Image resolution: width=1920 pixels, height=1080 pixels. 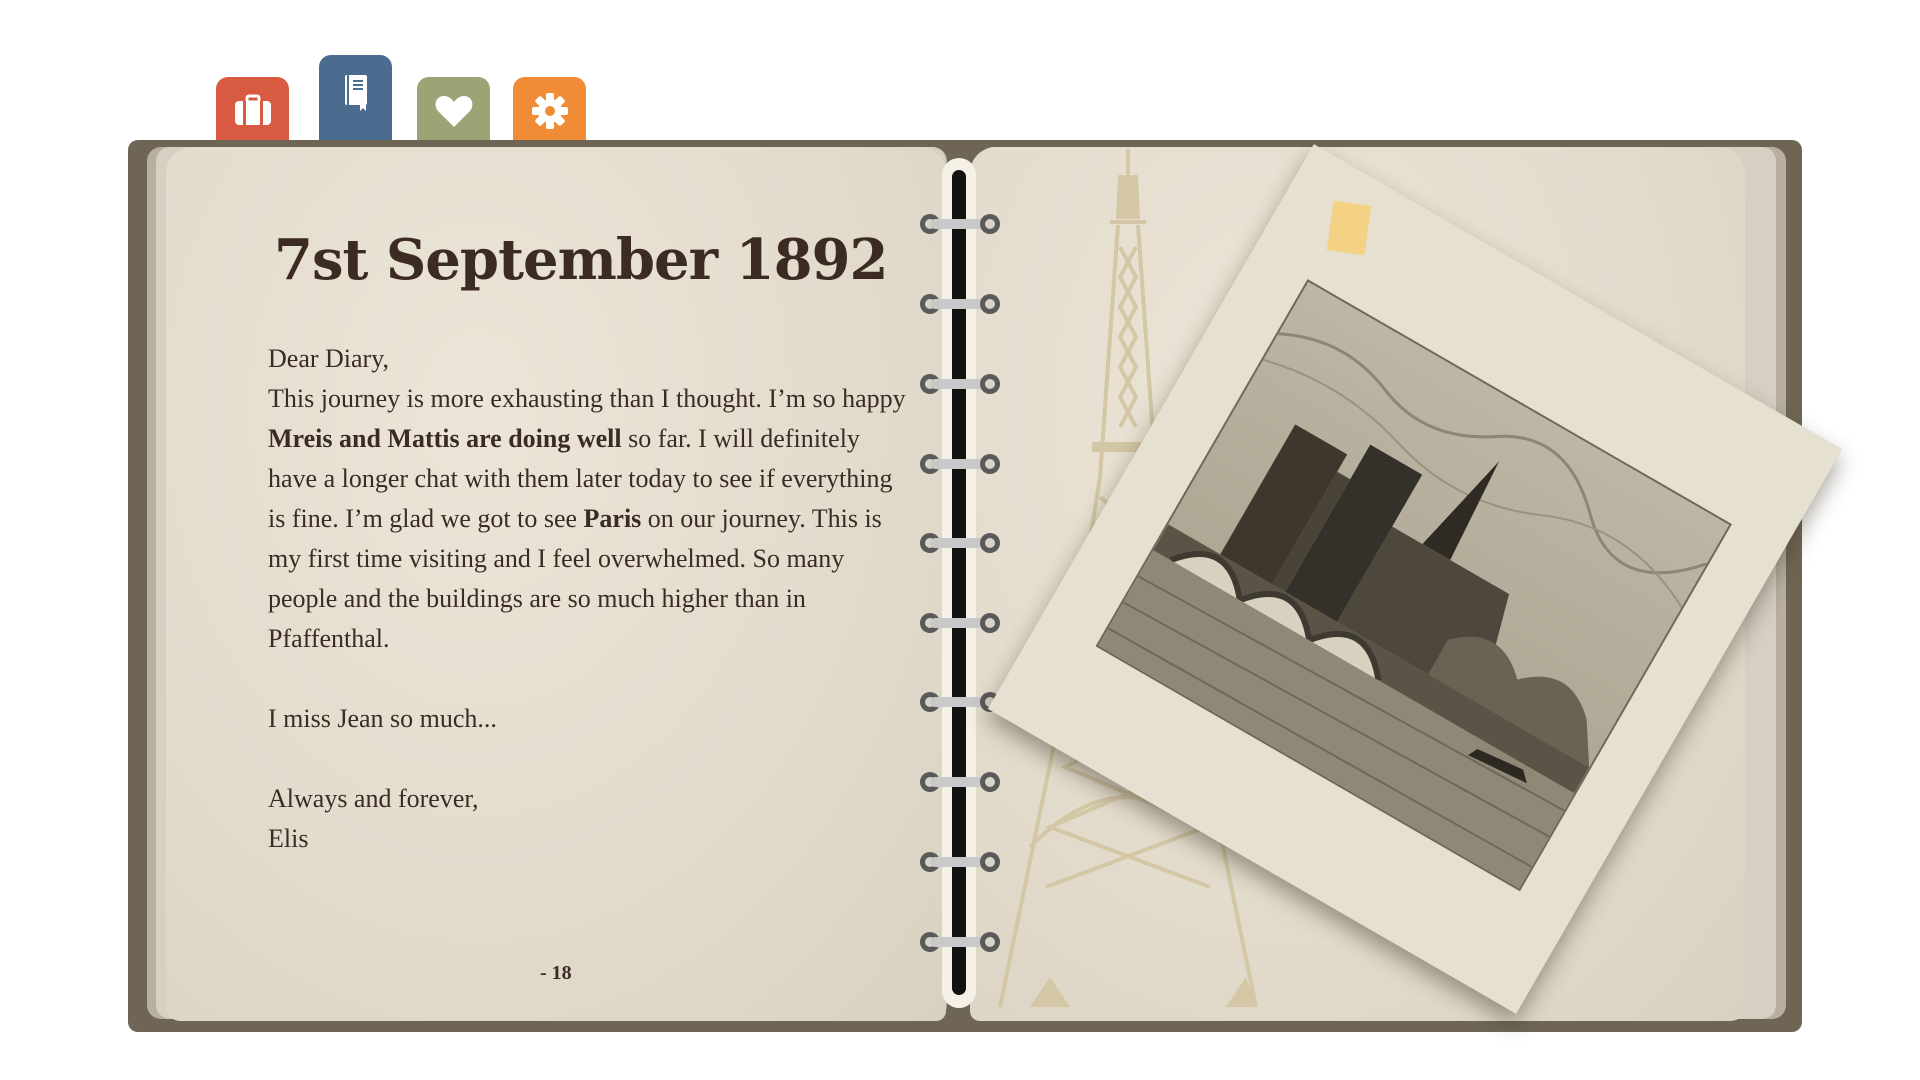 I want to click on tab-favorites, so click(x=453, y=111).